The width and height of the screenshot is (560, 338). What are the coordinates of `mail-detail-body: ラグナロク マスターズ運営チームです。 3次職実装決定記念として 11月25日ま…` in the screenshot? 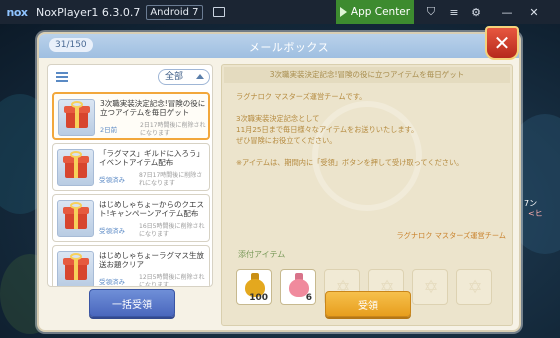 It's located at (369, 129).